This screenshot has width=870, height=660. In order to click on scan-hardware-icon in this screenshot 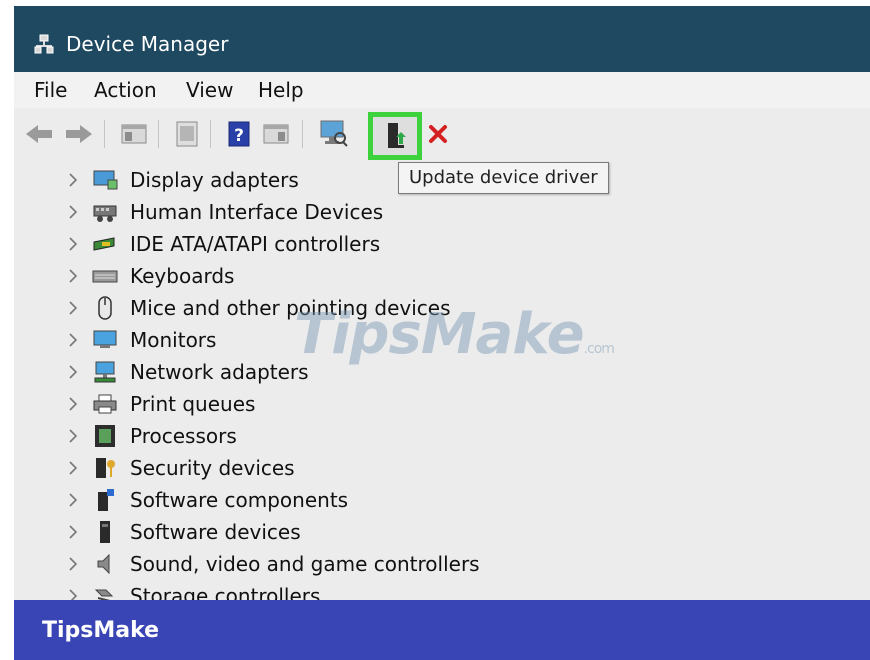, I will do `click(333, 133)`.